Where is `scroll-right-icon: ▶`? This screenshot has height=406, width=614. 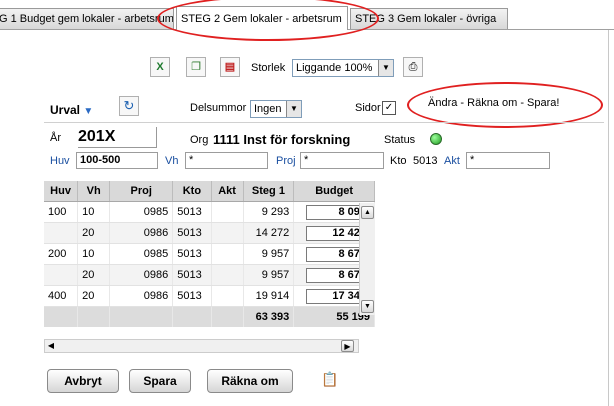 scroll-right-icon: ▶ is located at coordinates (347, 346).